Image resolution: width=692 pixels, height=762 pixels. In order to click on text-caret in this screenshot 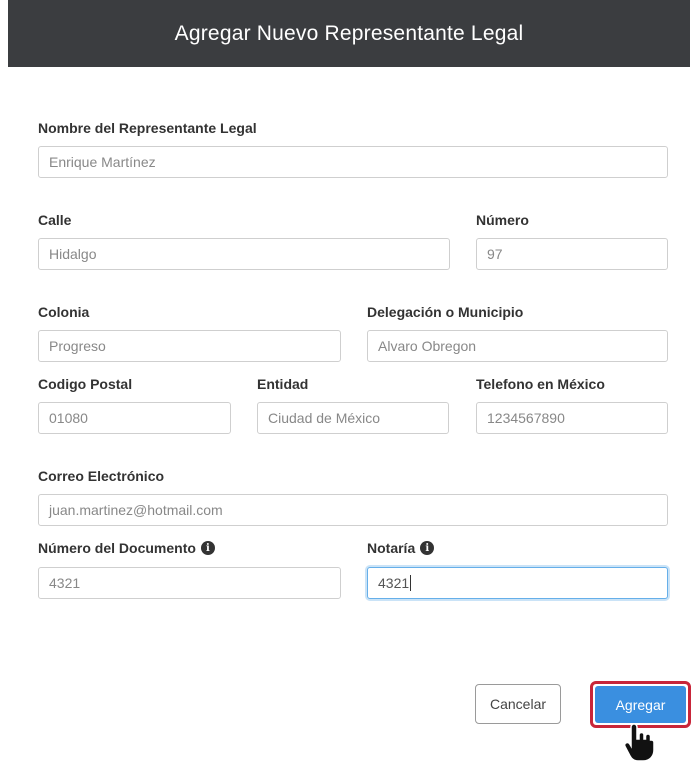, I will do `click(411, 583)`.